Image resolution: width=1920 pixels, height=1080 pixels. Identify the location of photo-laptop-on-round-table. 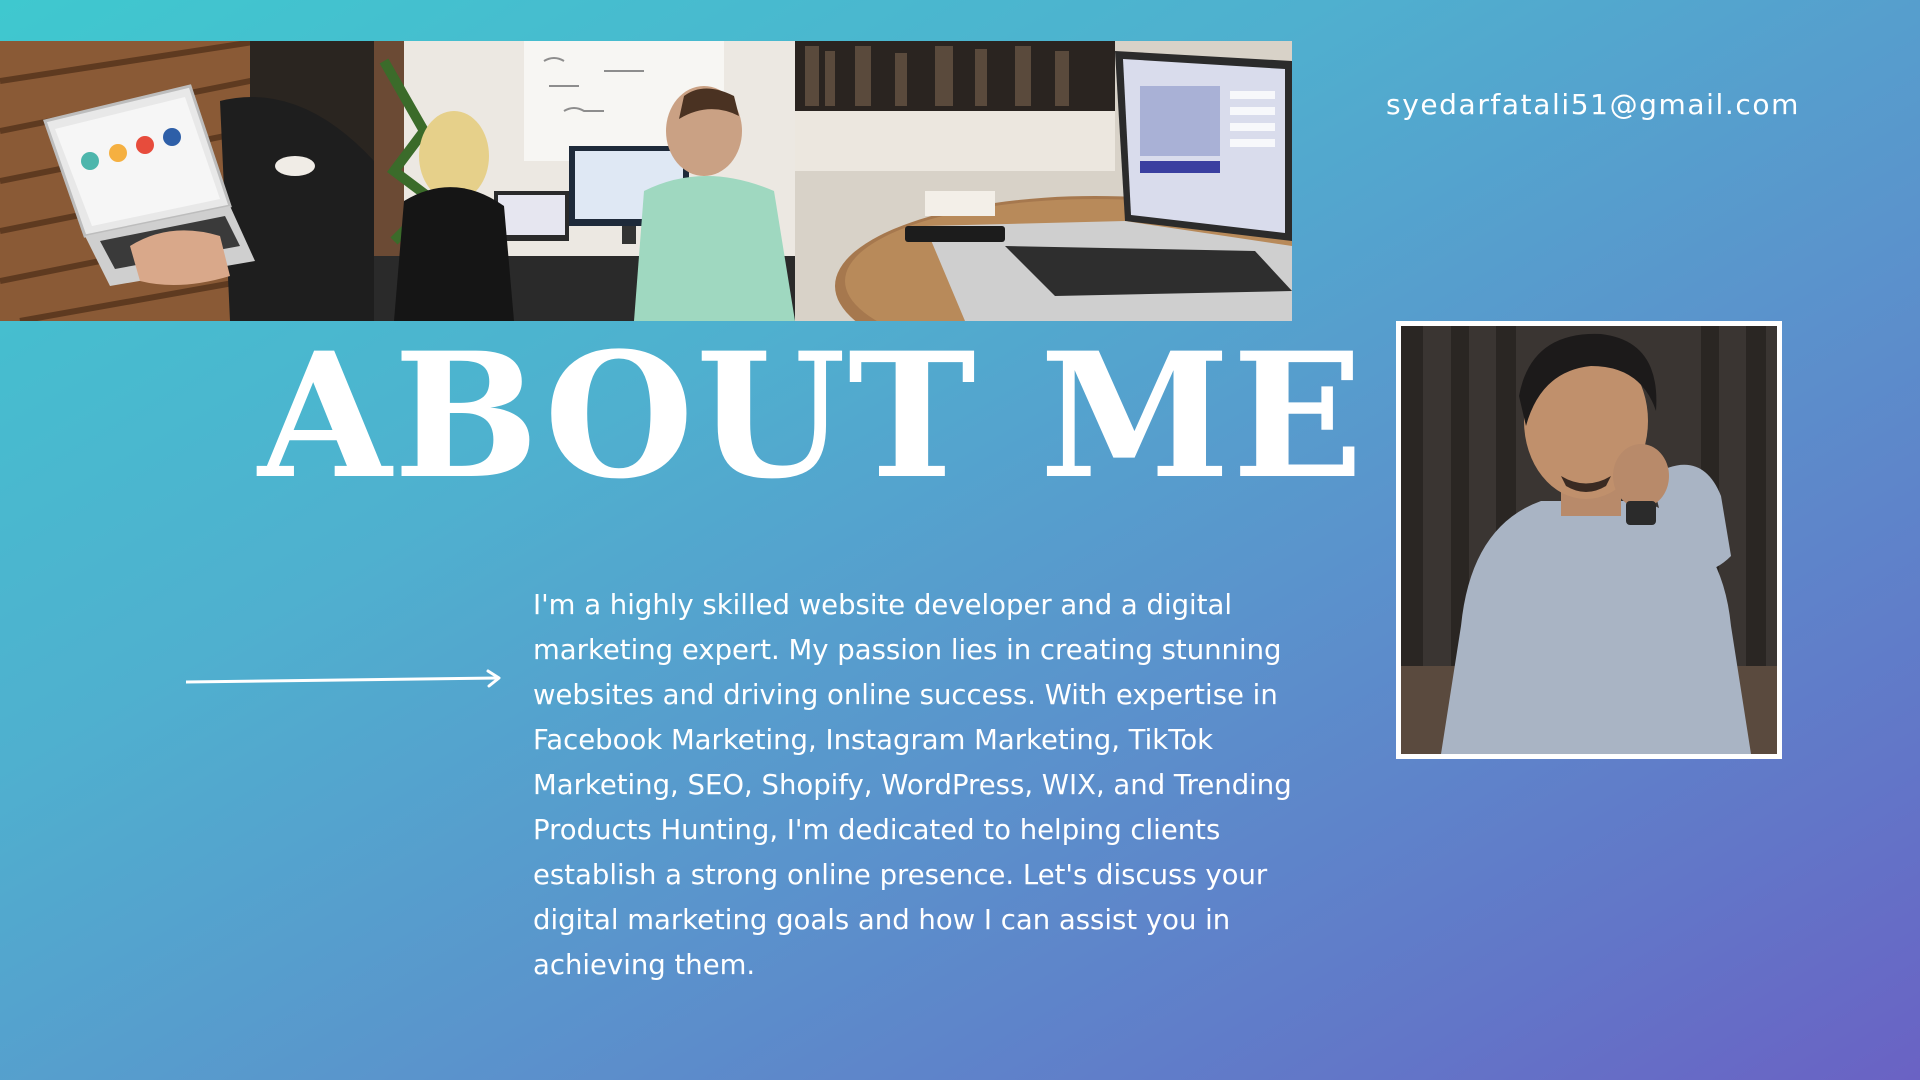
(1043, 181).